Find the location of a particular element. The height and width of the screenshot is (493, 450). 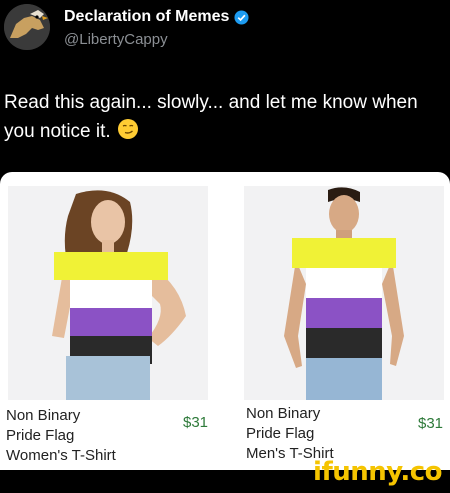

smirking-face-icon is located at coordinates (128, 133).